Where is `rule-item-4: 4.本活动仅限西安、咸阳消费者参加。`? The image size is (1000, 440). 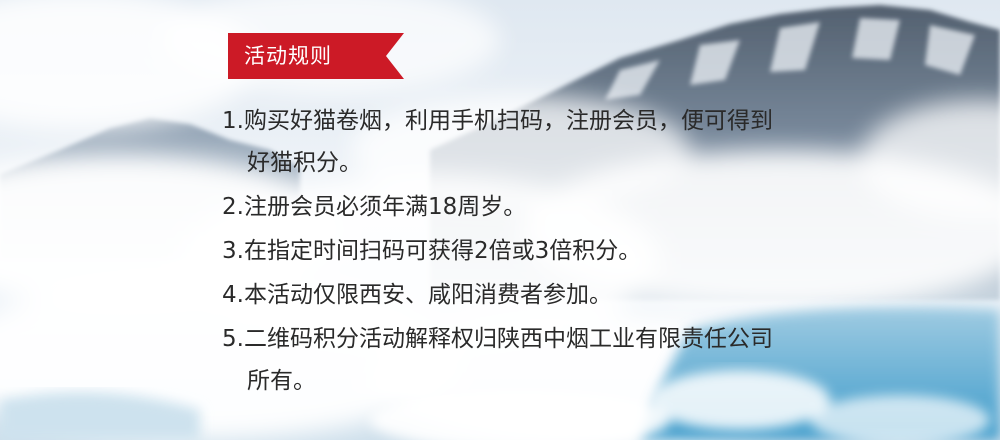 rule-item-4: 4.本活动仅限西安、咸阳消费者参加。 is located at coordinates (417, 295).